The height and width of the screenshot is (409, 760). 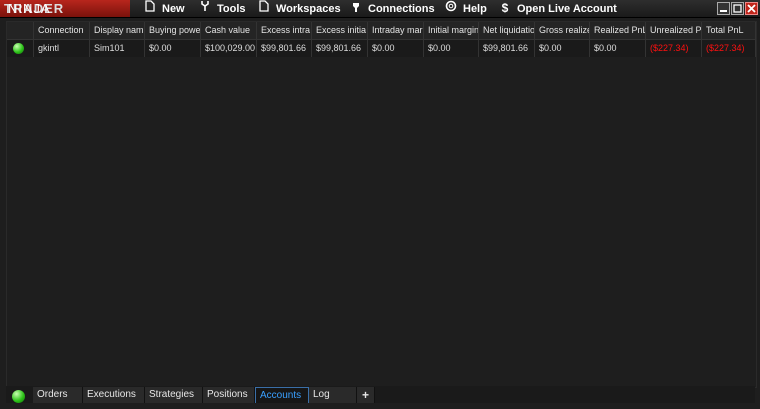 I want to click on header-status, so click(x=20, y=30).